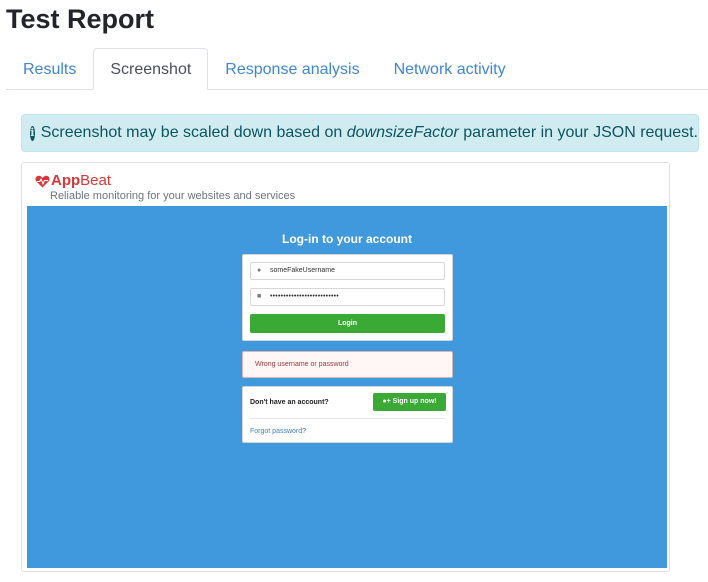 The width and height of the screenshot is (708, 582). What do you see at coordinates (450, 68) in the screenshot?
I see `tab-network-activity: Network activity` at bounding box center [450, 68].